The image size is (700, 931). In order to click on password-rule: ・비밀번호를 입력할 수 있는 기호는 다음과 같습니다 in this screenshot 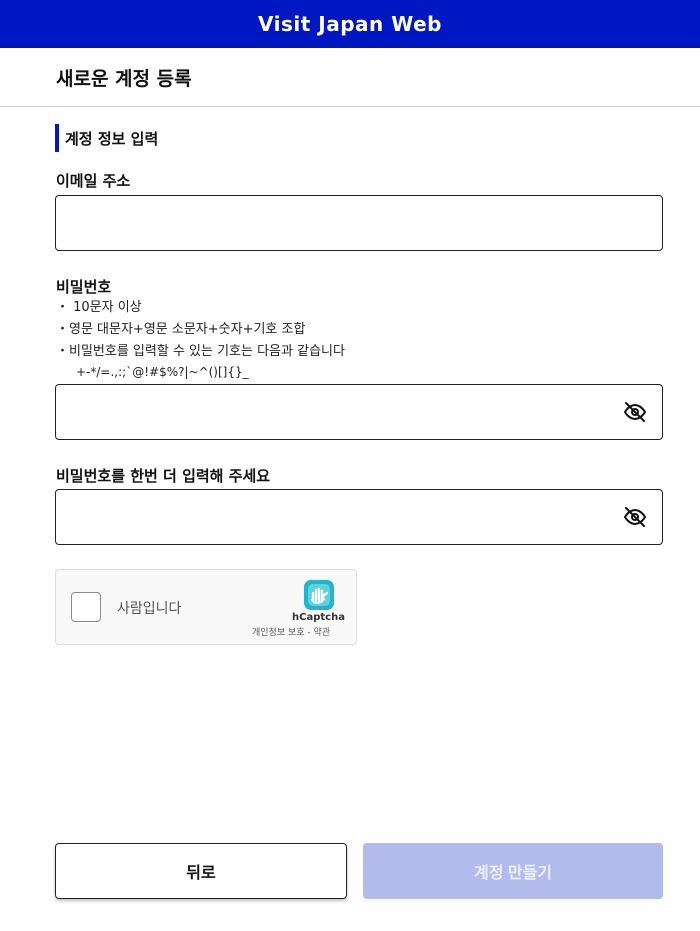, I will do `click(200, 351)`.